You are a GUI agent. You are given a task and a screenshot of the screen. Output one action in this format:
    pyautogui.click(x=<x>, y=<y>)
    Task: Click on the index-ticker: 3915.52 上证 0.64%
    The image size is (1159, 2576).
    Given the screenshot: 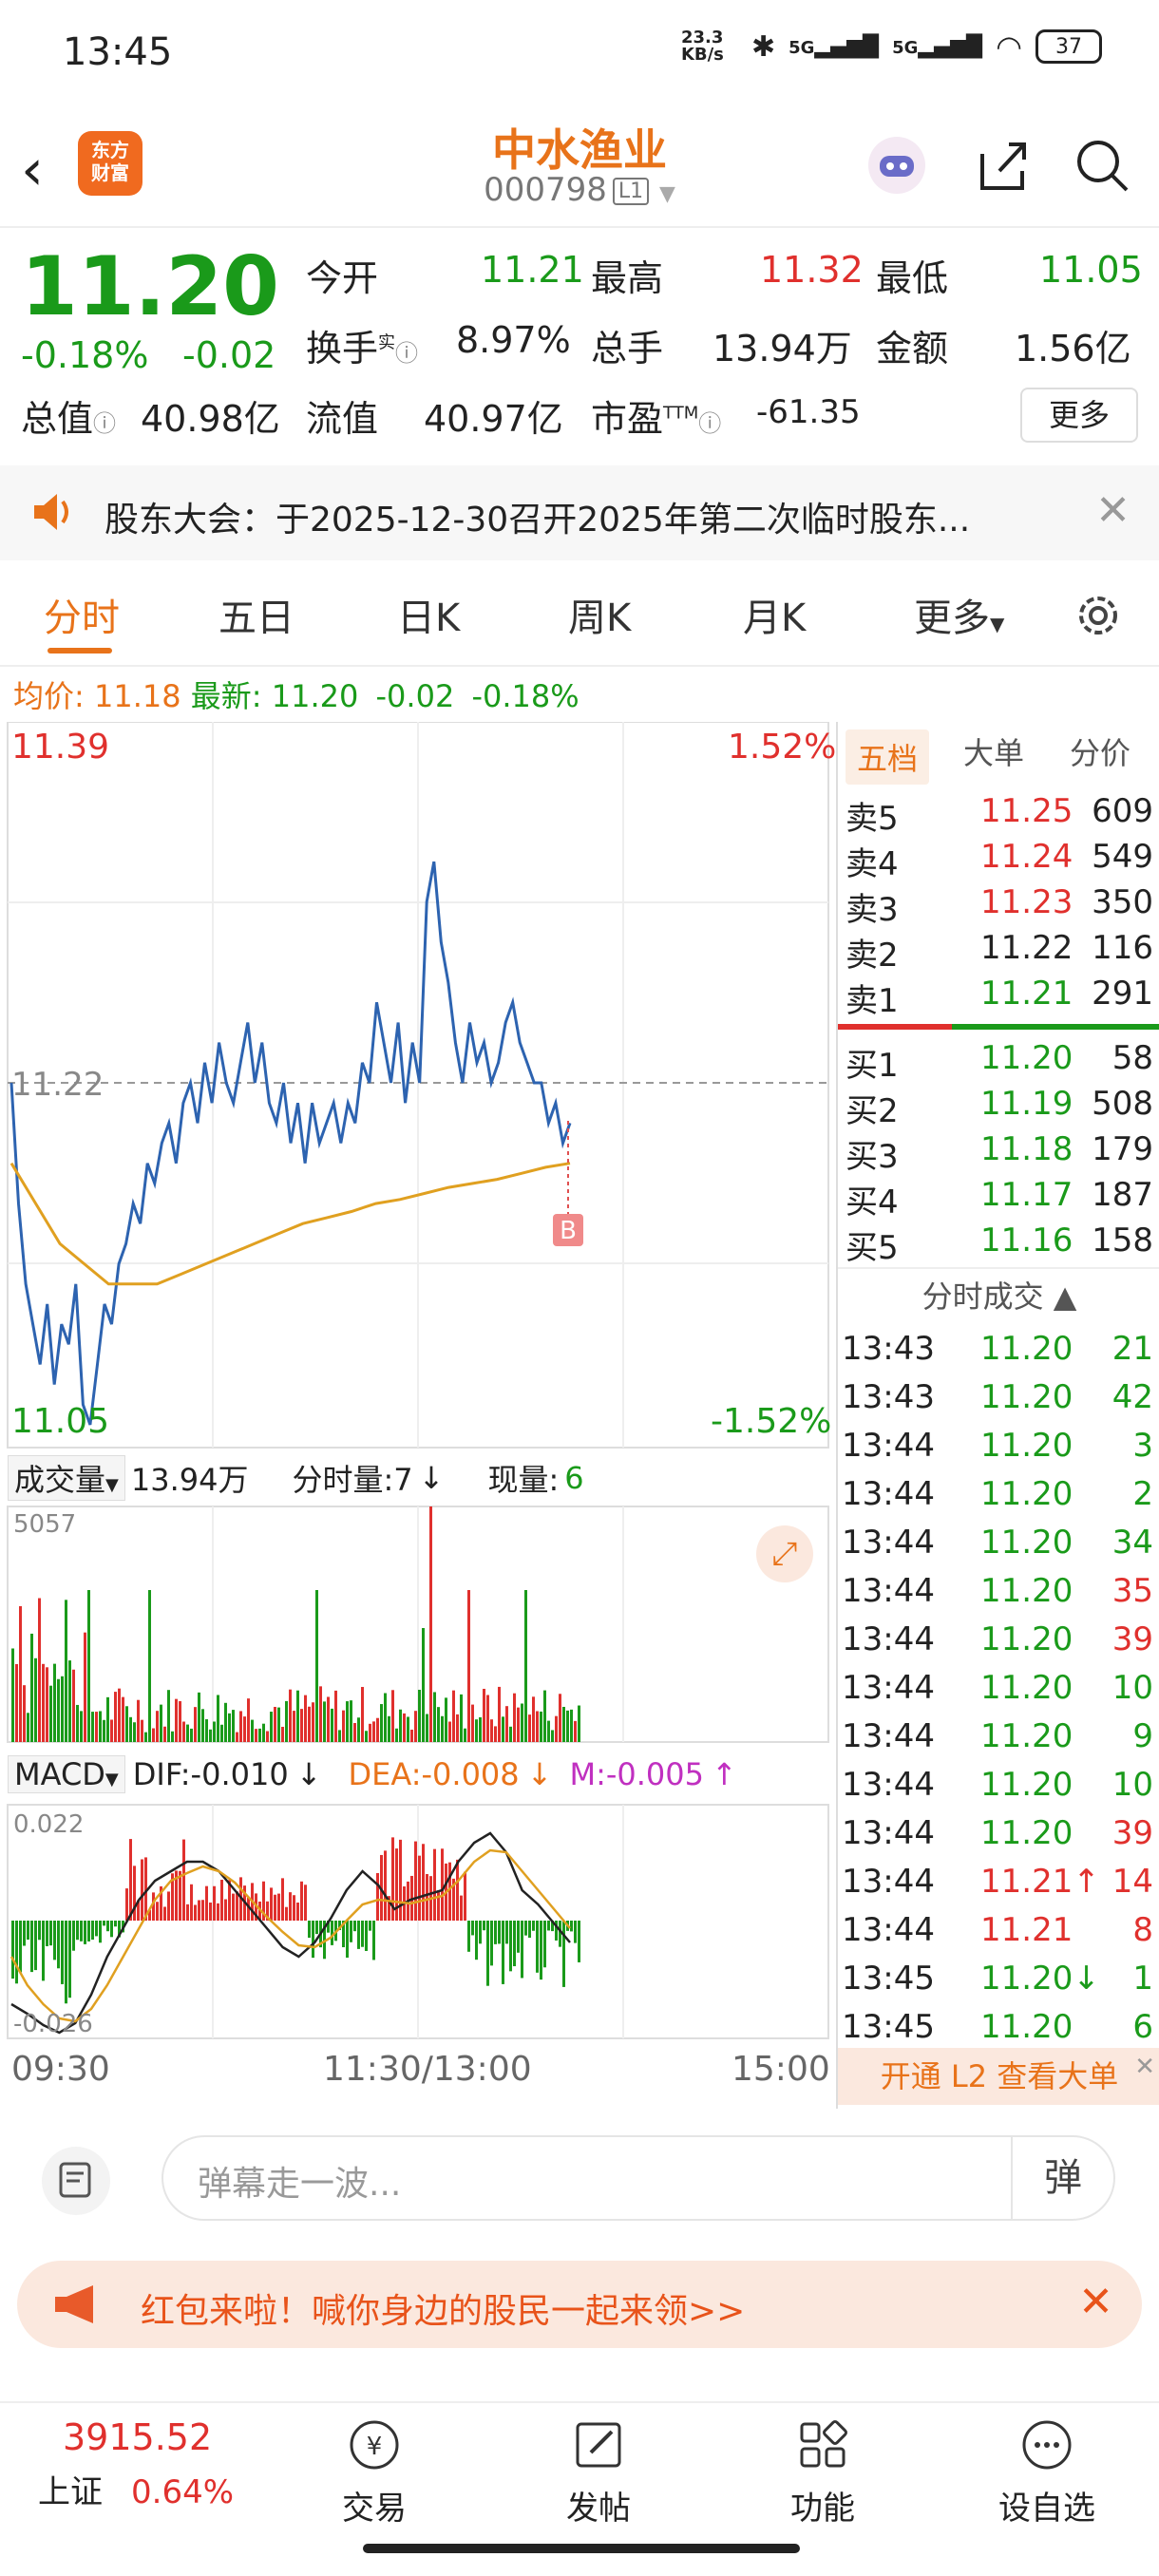 What is the action you would take?
    pyautogui.click(x=152, y=2464)
    